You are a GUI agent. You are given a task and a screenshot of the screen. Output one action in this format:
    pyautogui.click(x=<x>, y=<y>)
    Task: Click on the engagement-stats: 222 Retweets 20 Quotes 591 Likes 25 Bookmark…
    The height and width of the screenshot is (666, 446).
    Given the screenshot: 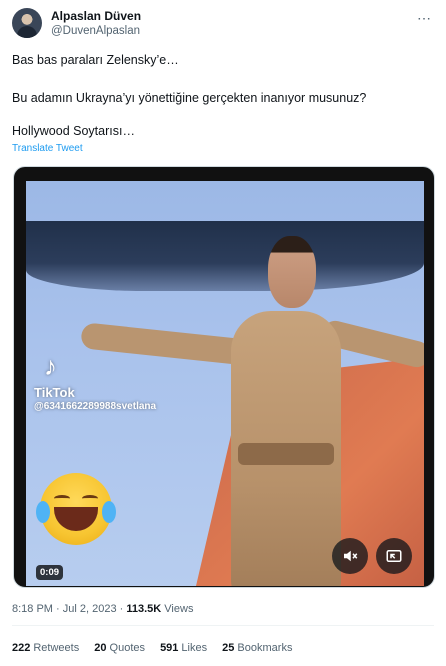 What is the action you would take?
    pyautogui.click(x=158, y=648)
    